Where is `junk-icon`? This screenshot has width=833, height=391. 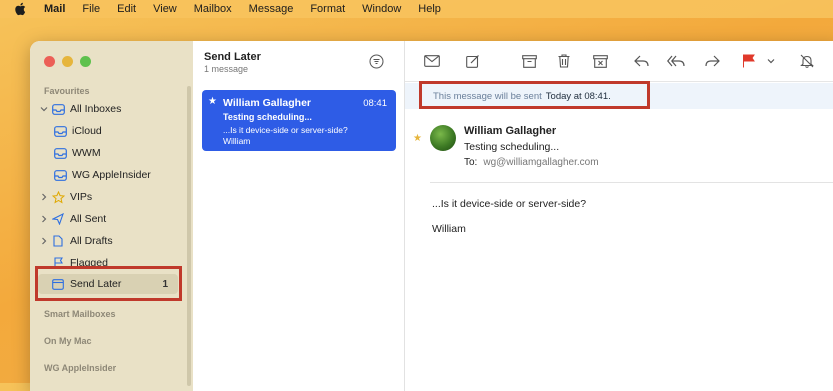 junk-icon is located at coordinates (600, 61).